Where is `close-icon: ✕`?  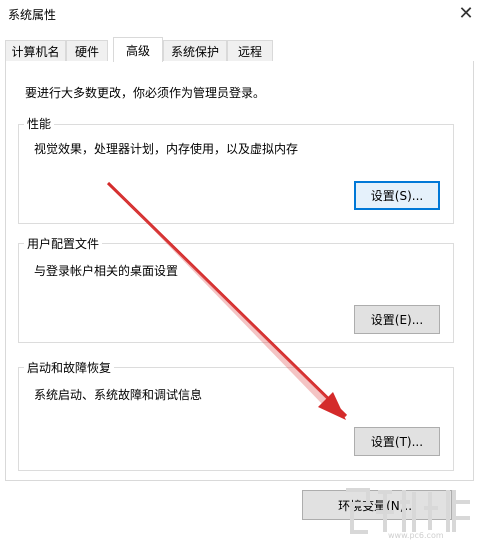 close-icon: ✕ is located at coordinates (466, 13).